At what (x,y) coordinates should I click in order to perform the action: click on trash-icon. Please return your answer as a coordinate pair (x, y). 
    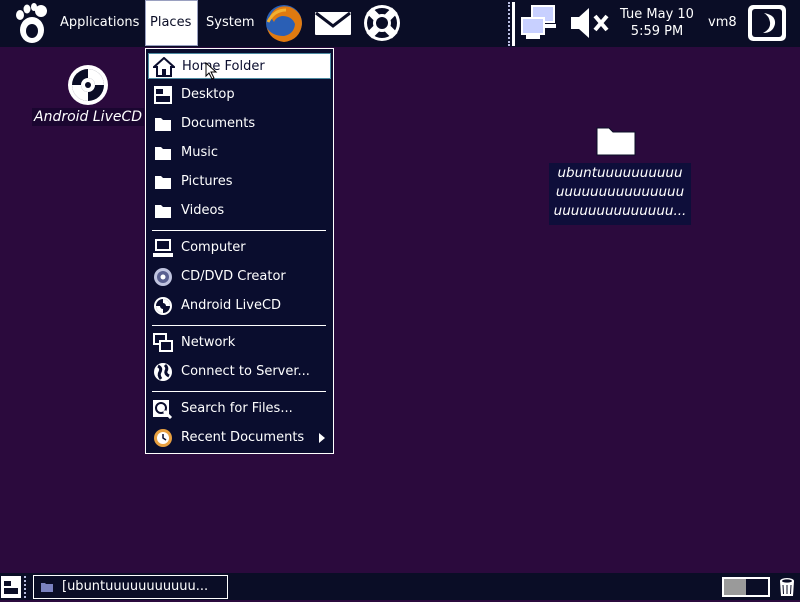
    Looking at the image, I should click on (787, 587).